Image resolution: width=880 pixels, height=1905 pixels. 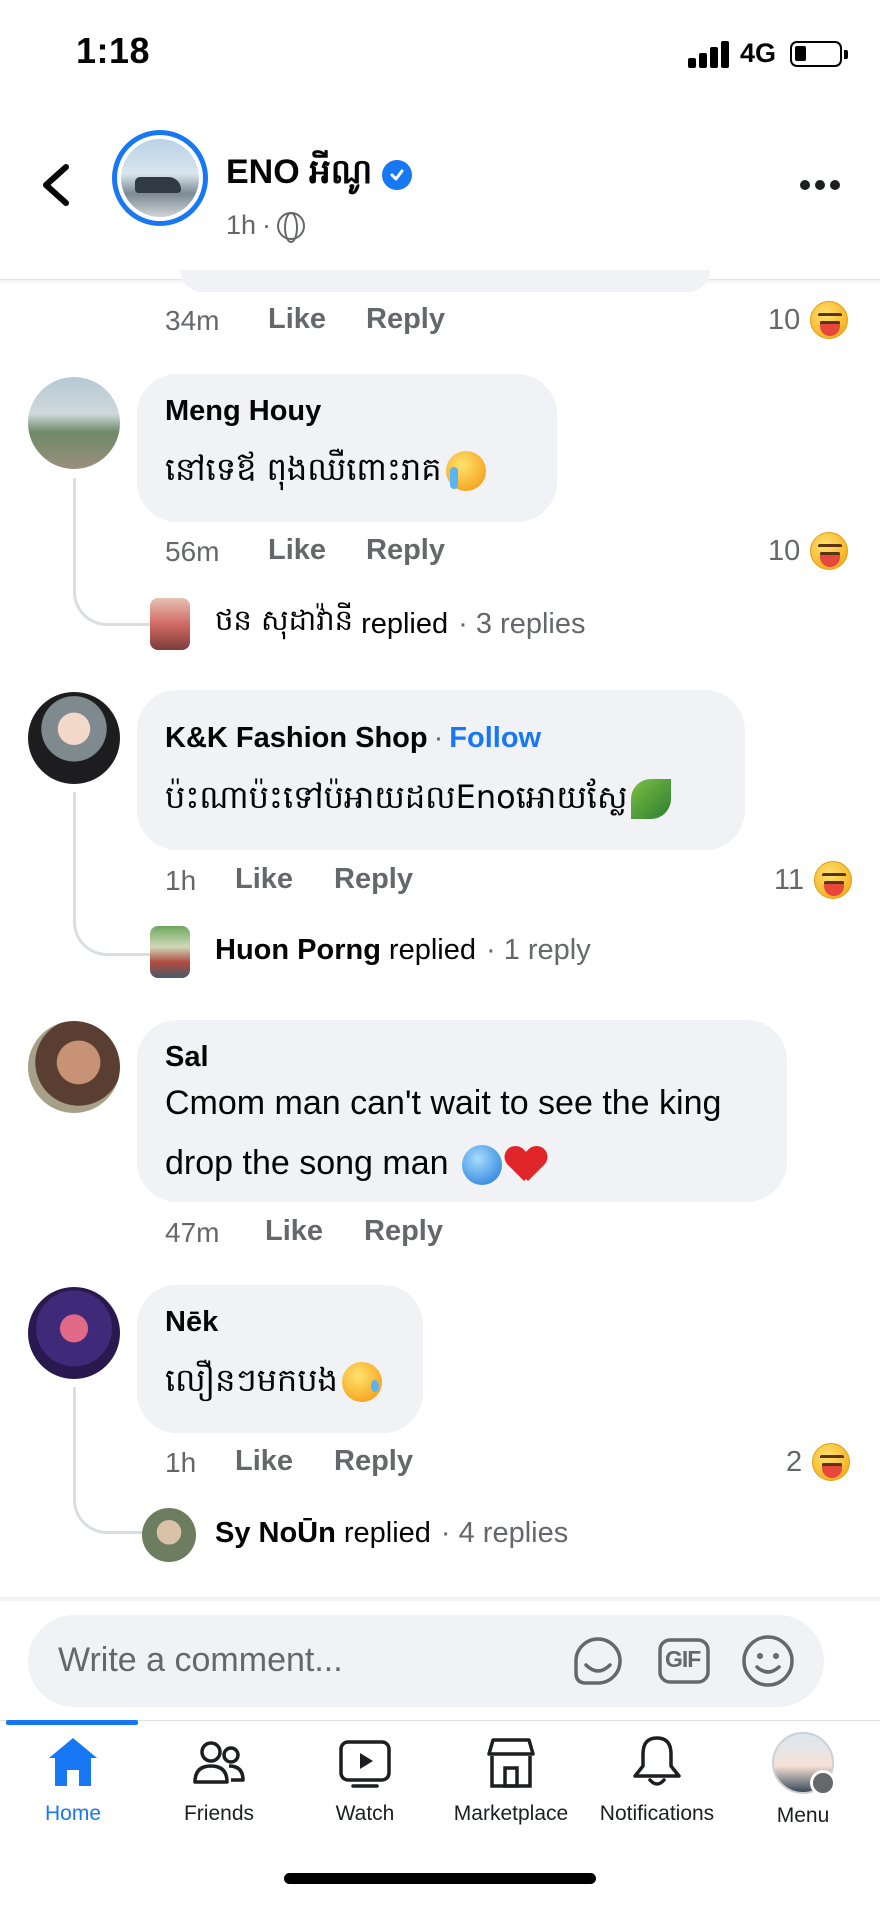 What do you see at coordinates (219, 1762) in the screenshot?
I see `friends-icon` at bounding box center [219, 1762].